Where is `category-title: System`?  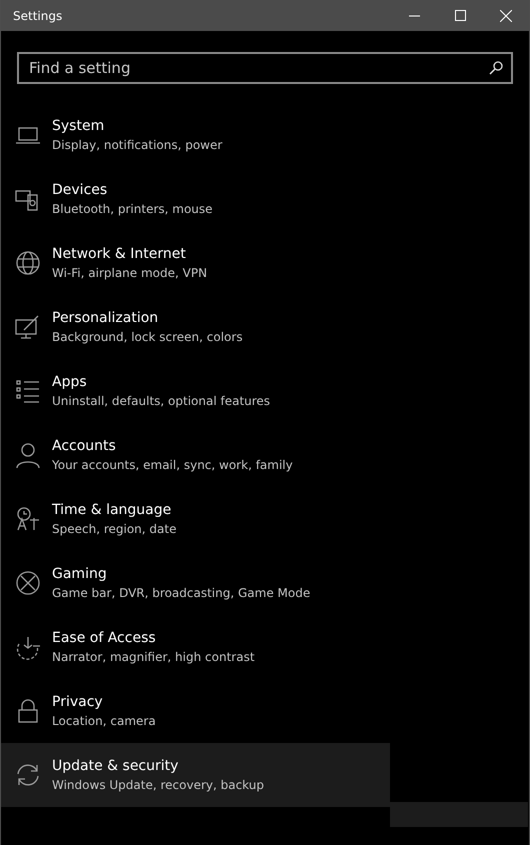
category-title: System is located at coordinates (79, 126).